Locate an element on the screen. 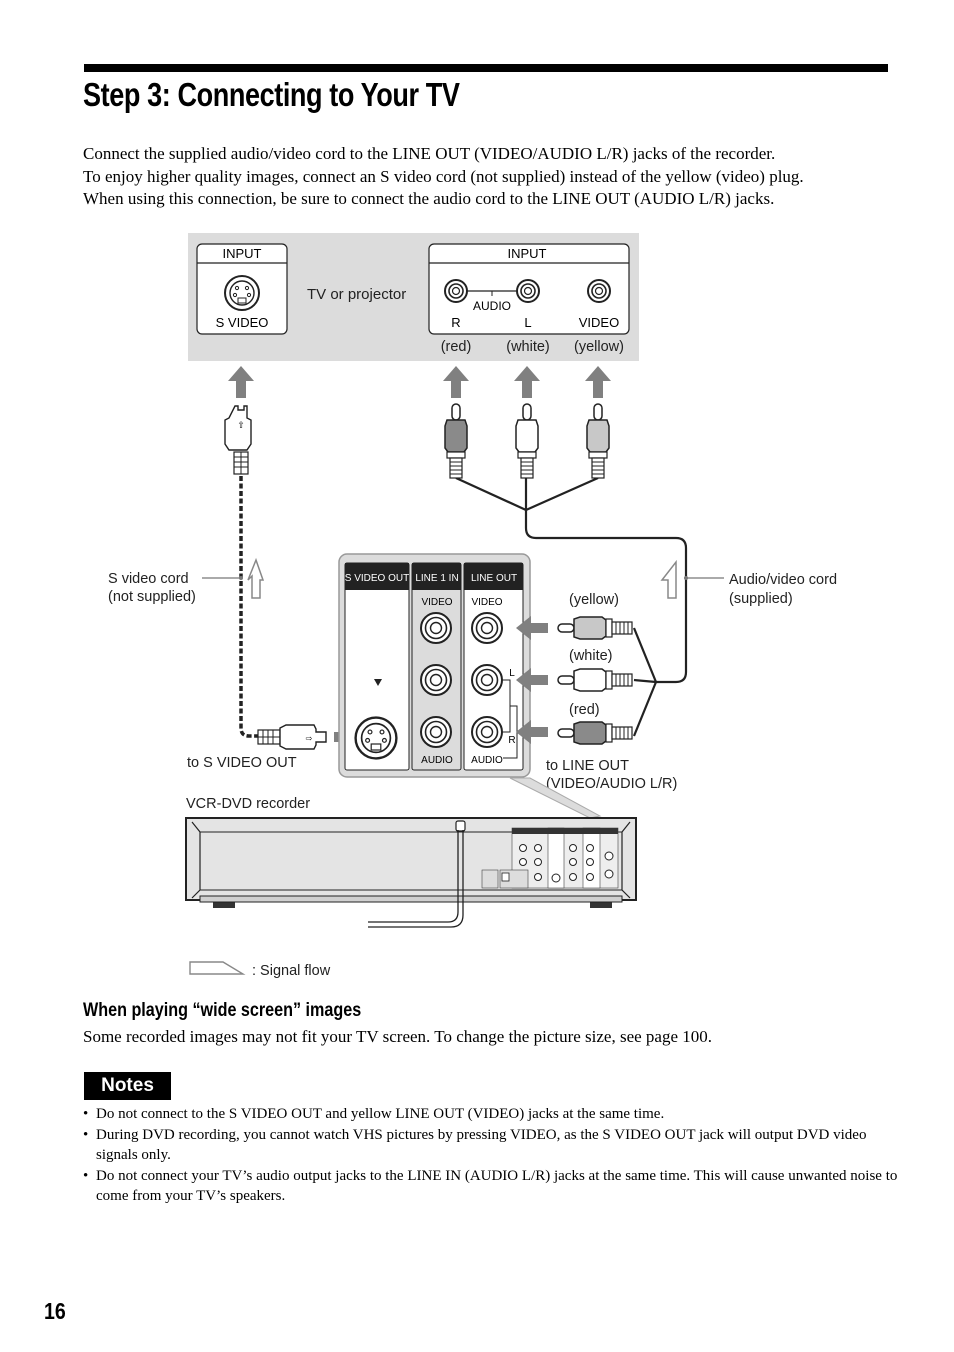  tv-label: TV or projector is located at coordinates (356, 294).